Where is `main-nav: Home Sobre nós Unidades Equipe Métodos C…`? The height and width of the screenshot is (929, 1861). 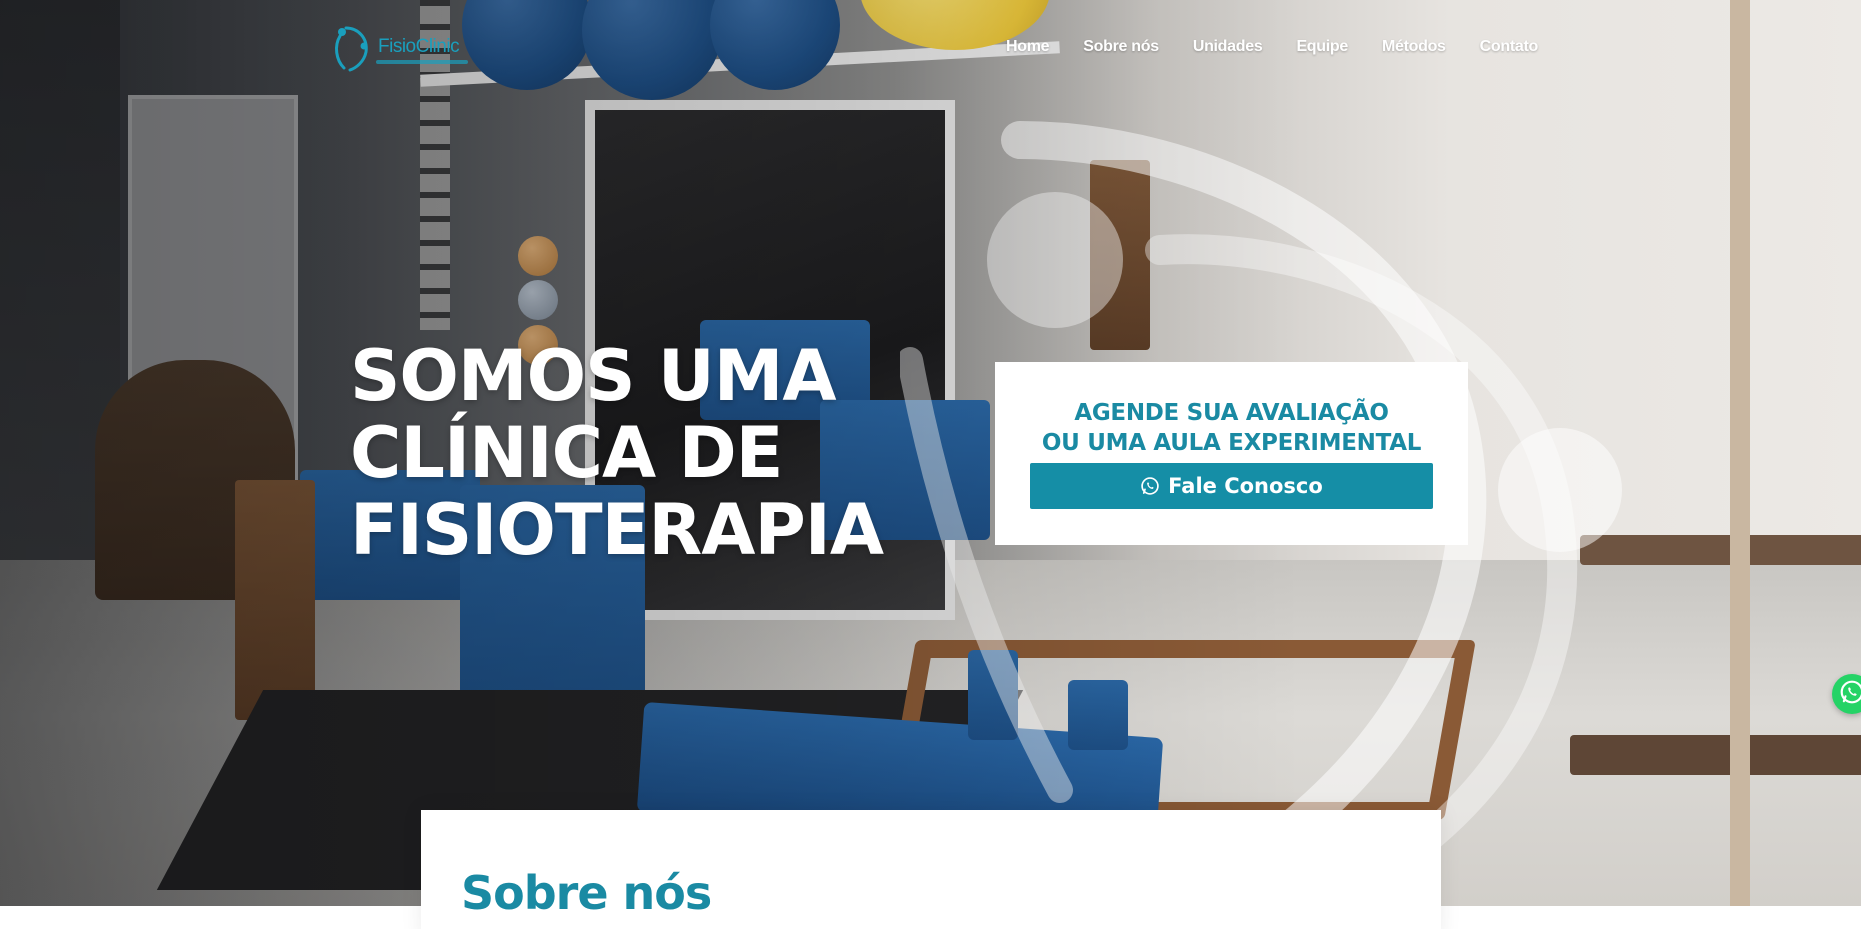
main-nav: Home Sobre nós Unidades Equipe Métodos C… is located at coordinates (1289, 49).